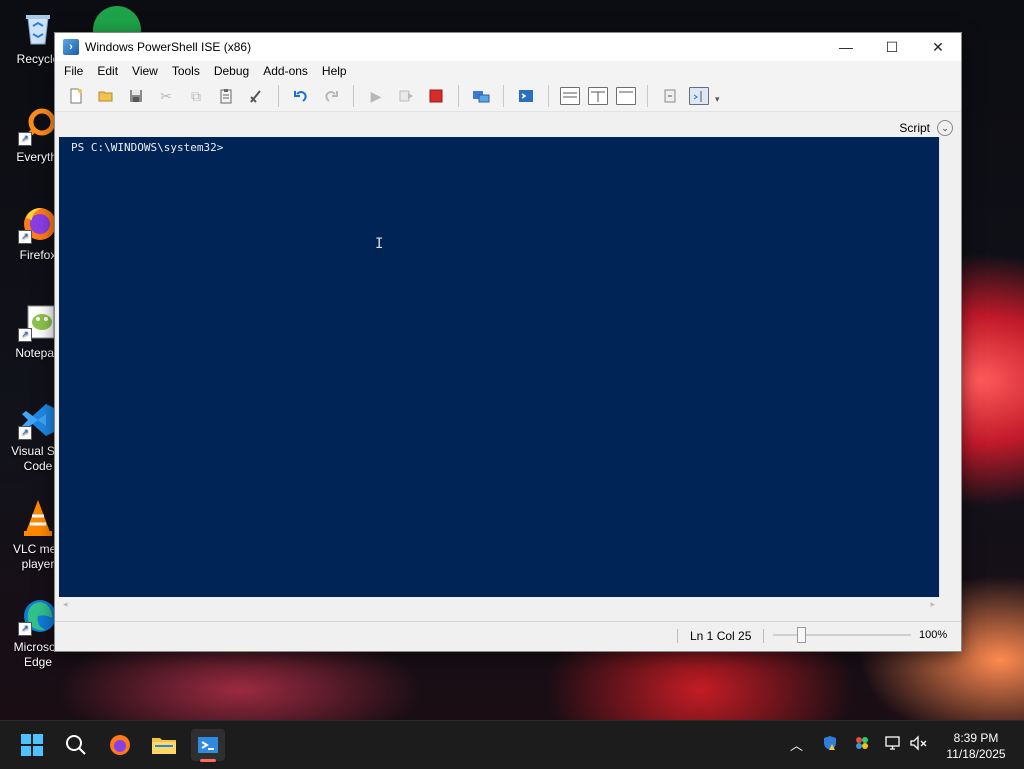 The image size is (1024, 769). I want to click on redo-icon, so click(331, 96).